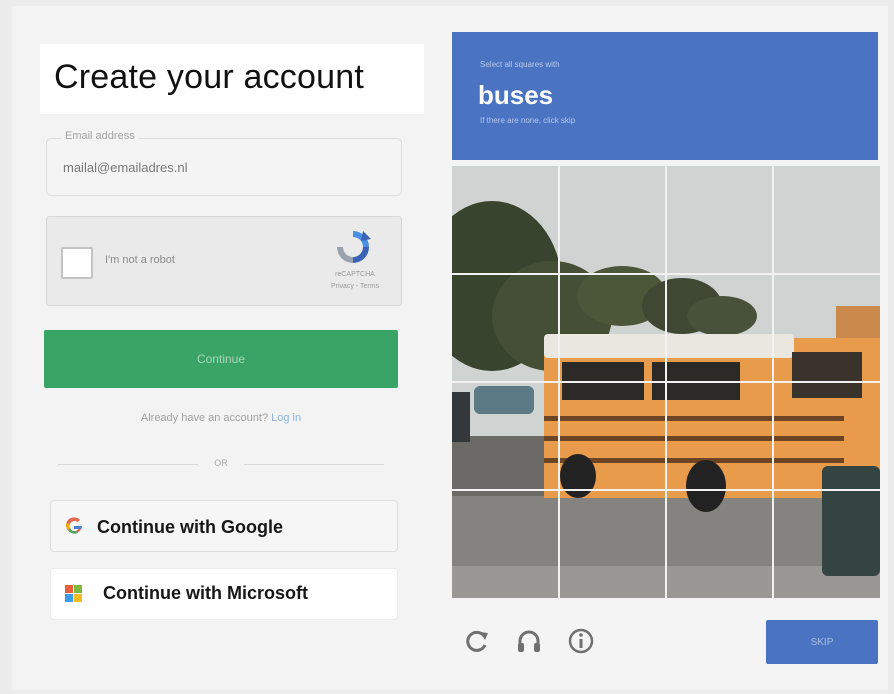 This screenshot has height=694, width=894. I want to click on recaptcha-brand: reCAPTCHA, so click(355, 274).